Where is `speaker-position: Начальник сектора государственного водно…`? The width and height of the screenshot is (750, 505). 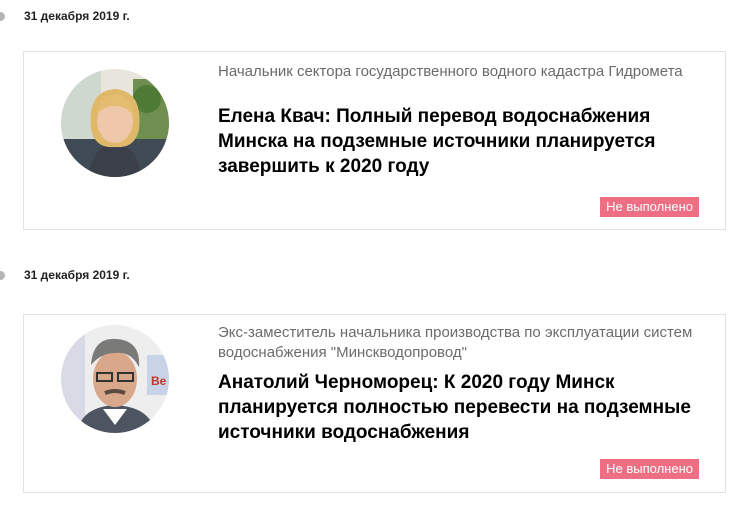 speaker-position: Начальник сектора государственного водно… is located at coordinates (450, 71).